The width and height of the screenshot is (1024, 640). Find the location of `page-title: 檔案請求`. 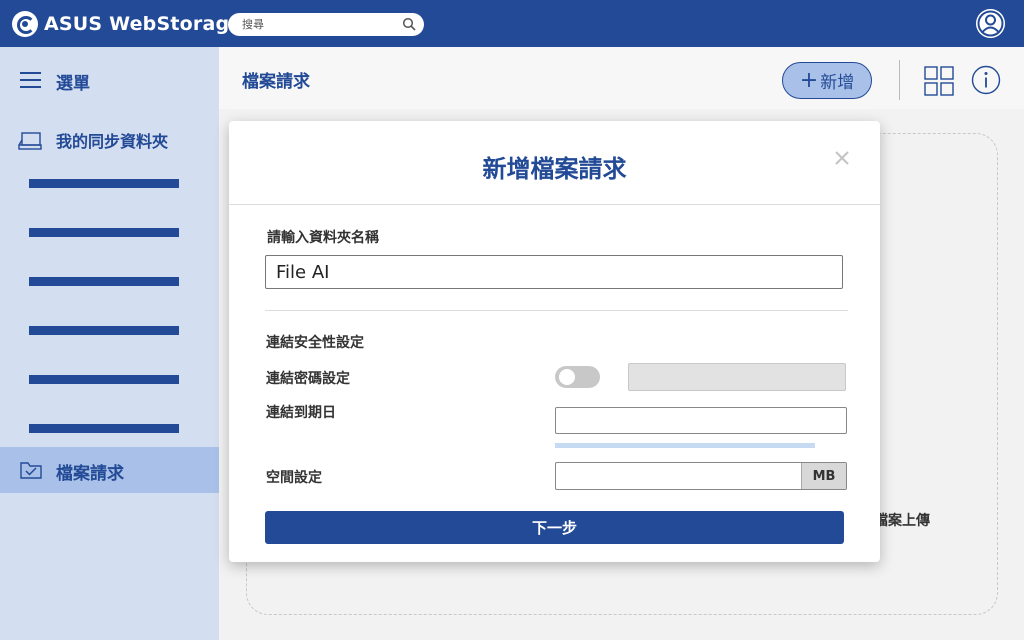

page-title: 檔案請求 is located at coordinates (276, 82).